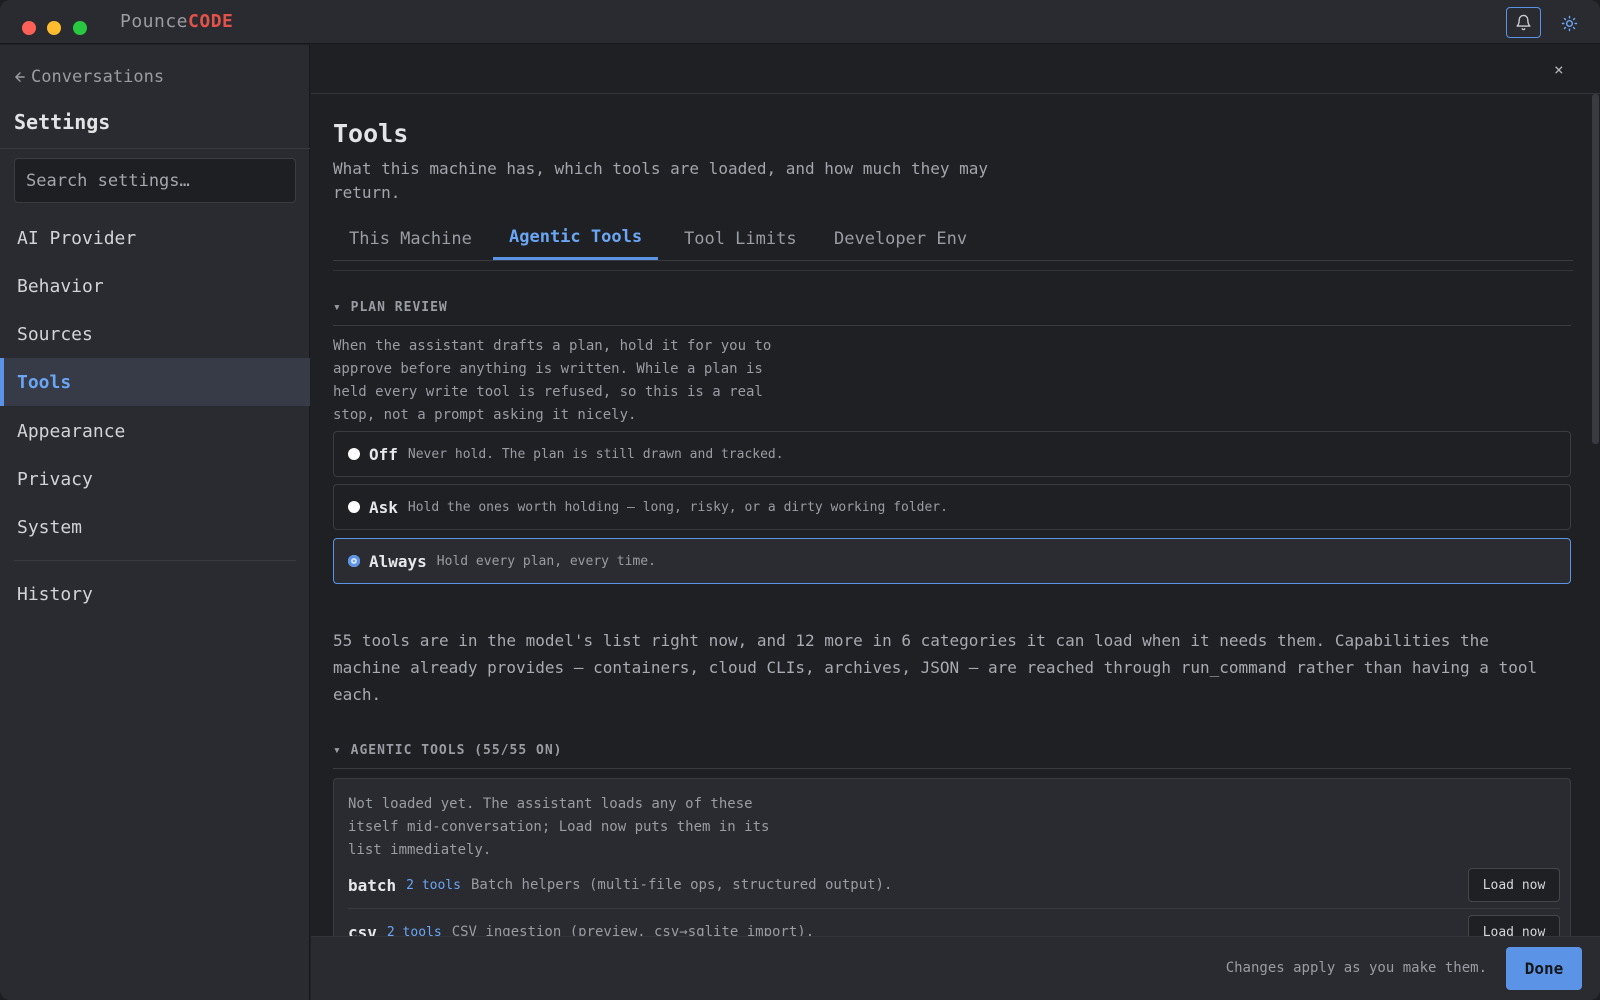  What do you see at coordinates (155, 286) in the screenshot?
I see `sidebar-item-behavior: Behavior` at bounding box center [155, 286].